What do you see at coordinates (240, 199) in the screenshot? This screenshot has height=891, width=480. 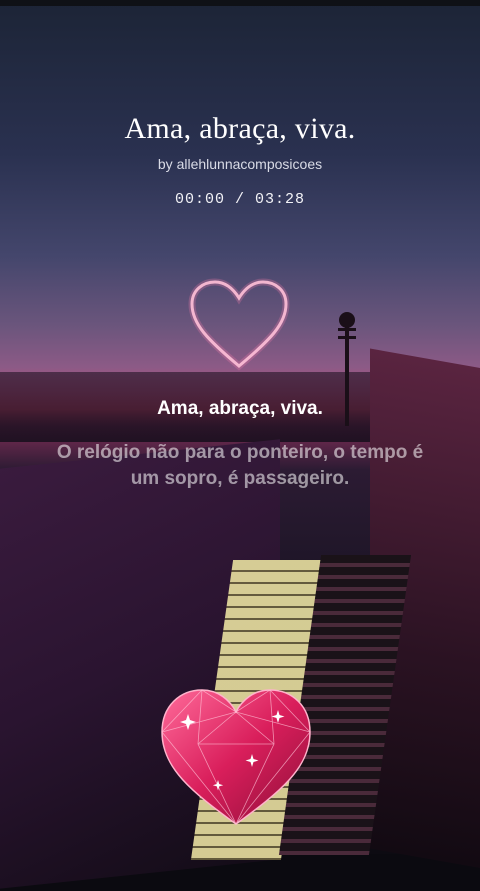 I see `playback-time: 00:00 / 03:28` at bounding box center [240, 199].